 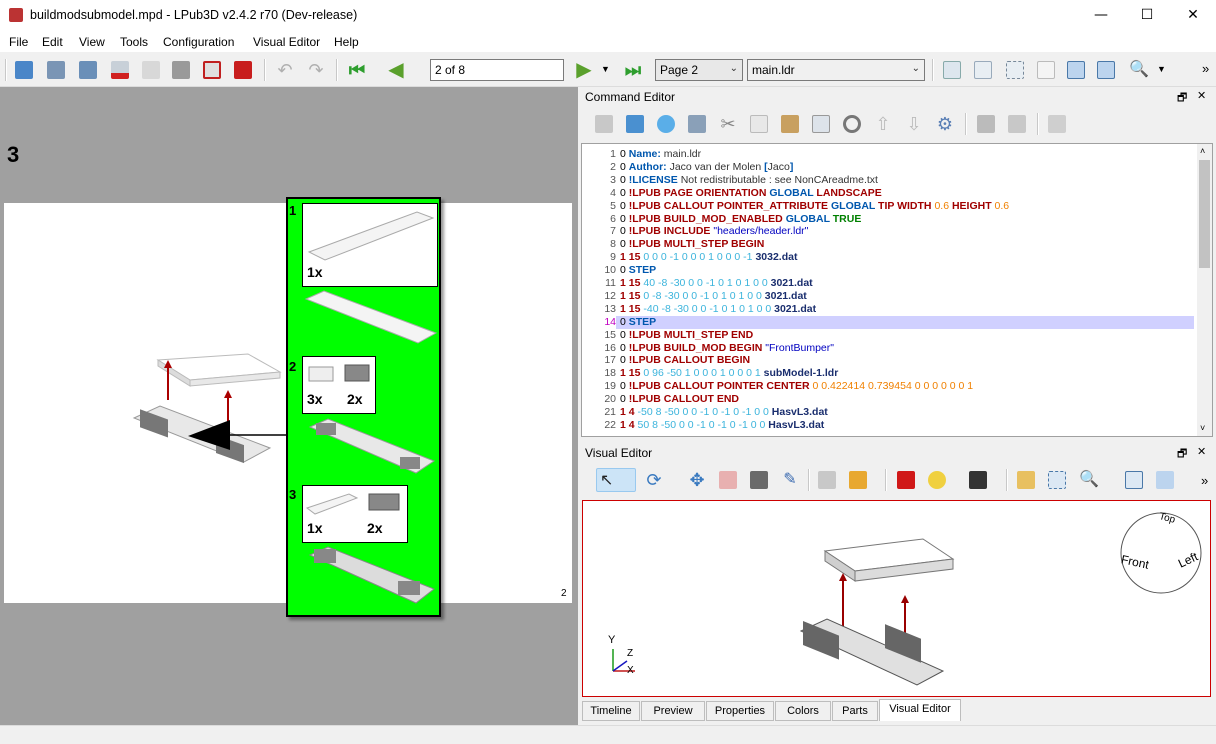 What do you see at coordinates (686, 335) in the screenshot?
I see `code-line: 0 !LPUB MULTI_STEP END` at bounding box center [686, 335].